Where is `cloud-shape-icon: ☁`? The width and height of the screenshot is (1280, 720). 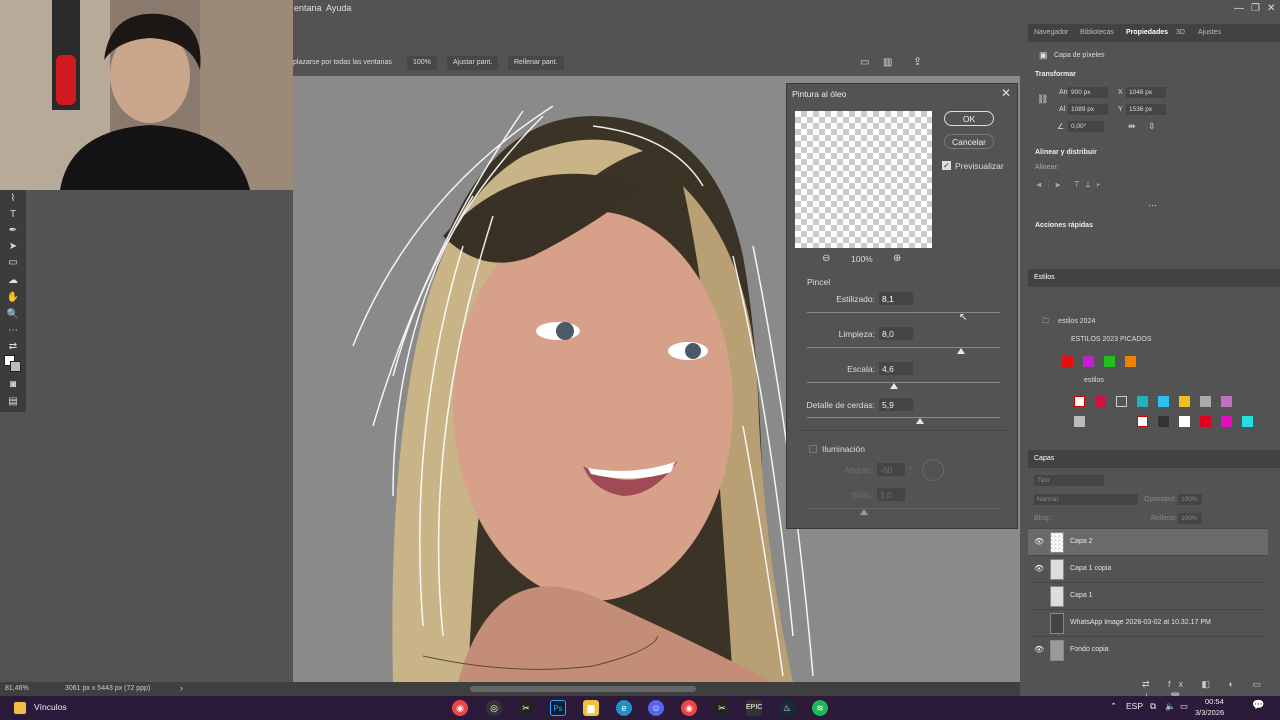 cloud-shape-icon: ☁ is located at coordinates (13, 281).